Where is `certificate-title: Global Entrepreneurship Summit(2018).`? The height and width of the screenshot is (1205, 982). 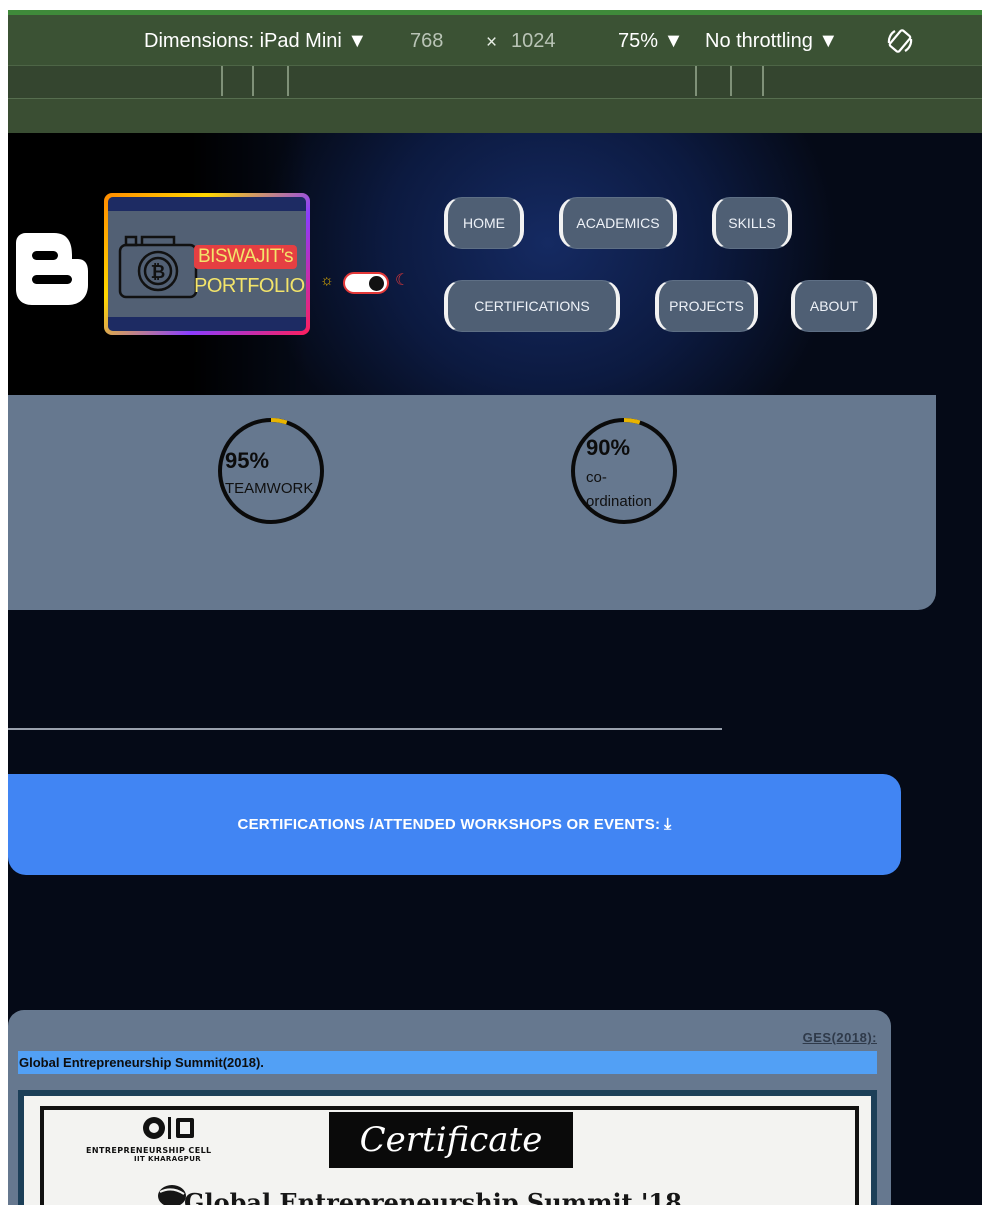 certificate-title: Global Entrepreneurship Summit(2018). is located at coordinates (447, 1062).